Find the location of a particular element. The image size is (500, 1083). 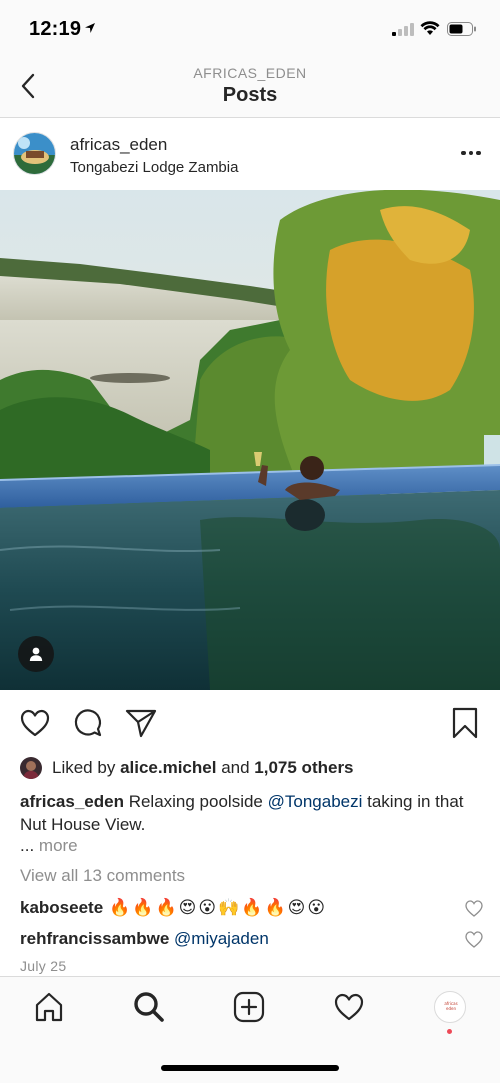

liker-avatar is located at coordinates (31, 768).